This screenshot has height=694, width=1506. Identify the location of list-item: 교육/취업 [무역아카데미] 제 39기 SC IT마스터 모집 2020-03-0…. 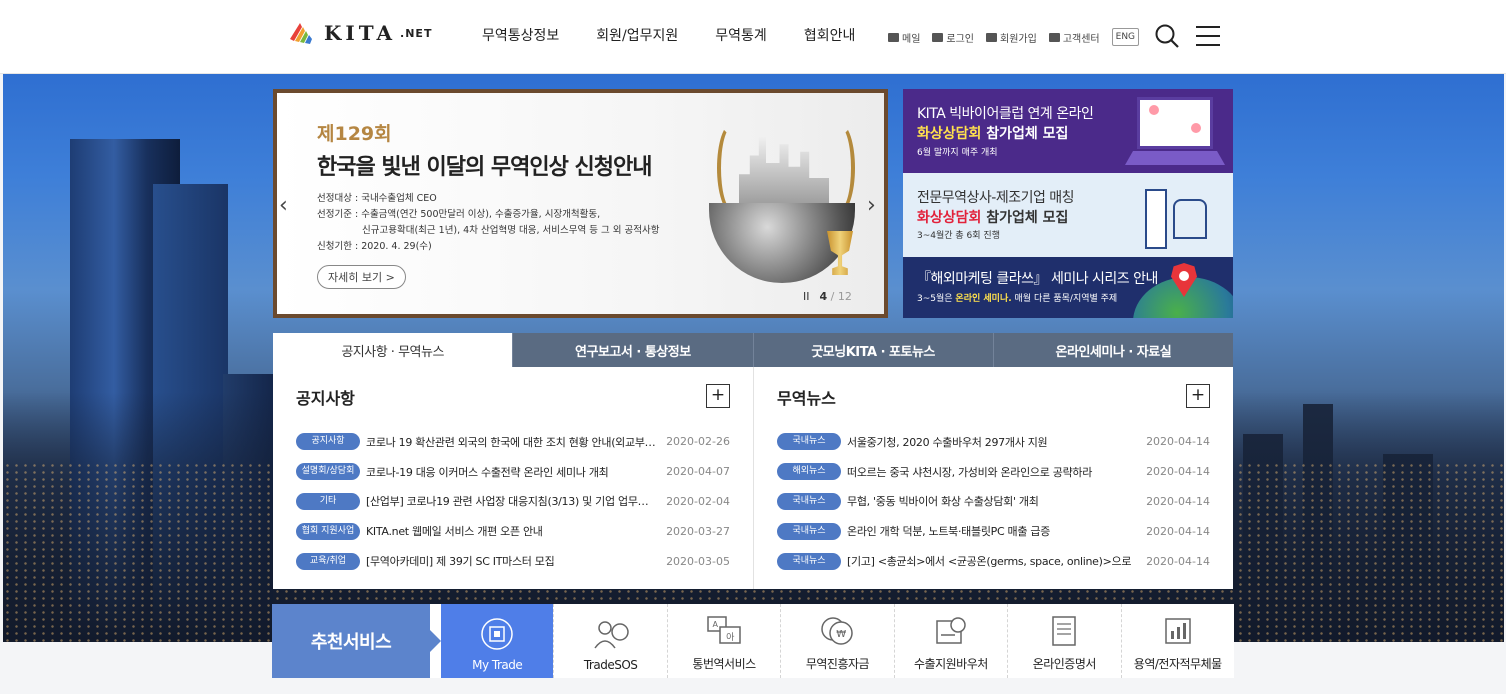
(513, 561).